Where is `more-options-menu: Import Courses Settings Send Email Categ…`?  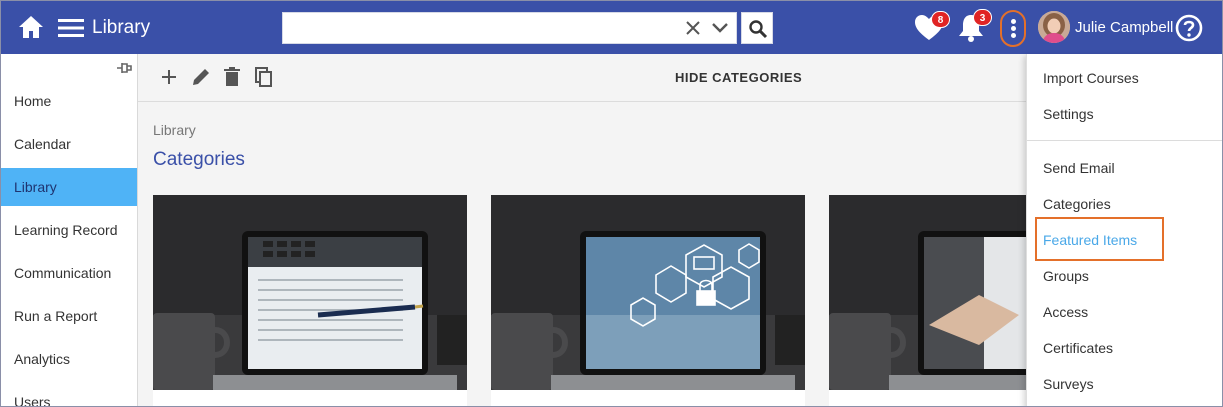
more-options-menu: Import Courses Settings Send Email Categ… is located at coordinates (1124, 230).